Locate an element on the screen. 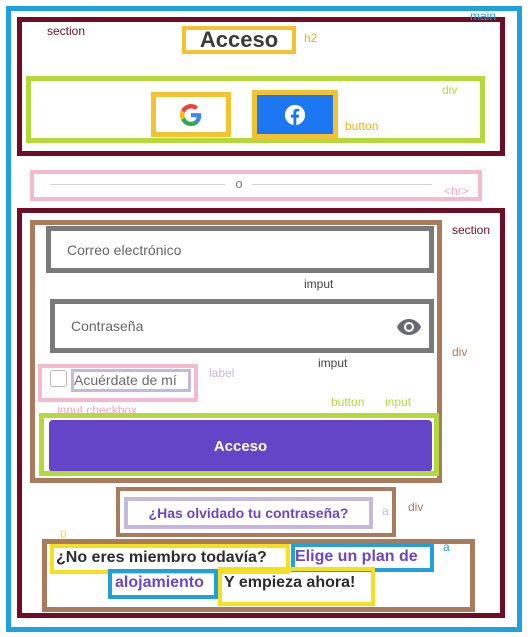 This screenshot has height=637, width=528. tag-input-submit: input is located at coordinates (398, 402).